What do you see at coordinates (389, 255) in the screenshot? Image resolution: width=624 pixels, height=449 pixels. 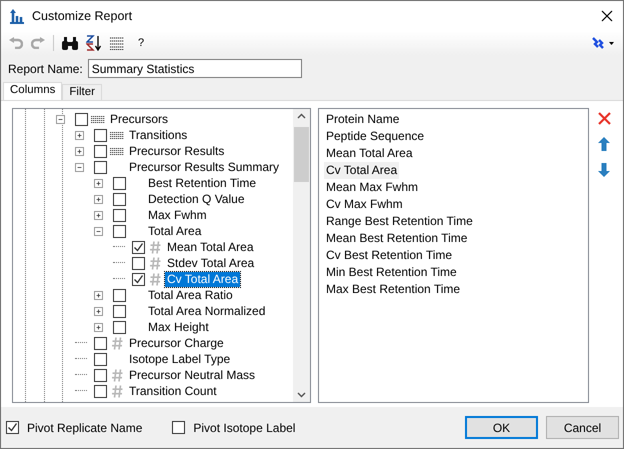 I see `column-item: Cv Best Retention Time` at bounding box center [389, 255].